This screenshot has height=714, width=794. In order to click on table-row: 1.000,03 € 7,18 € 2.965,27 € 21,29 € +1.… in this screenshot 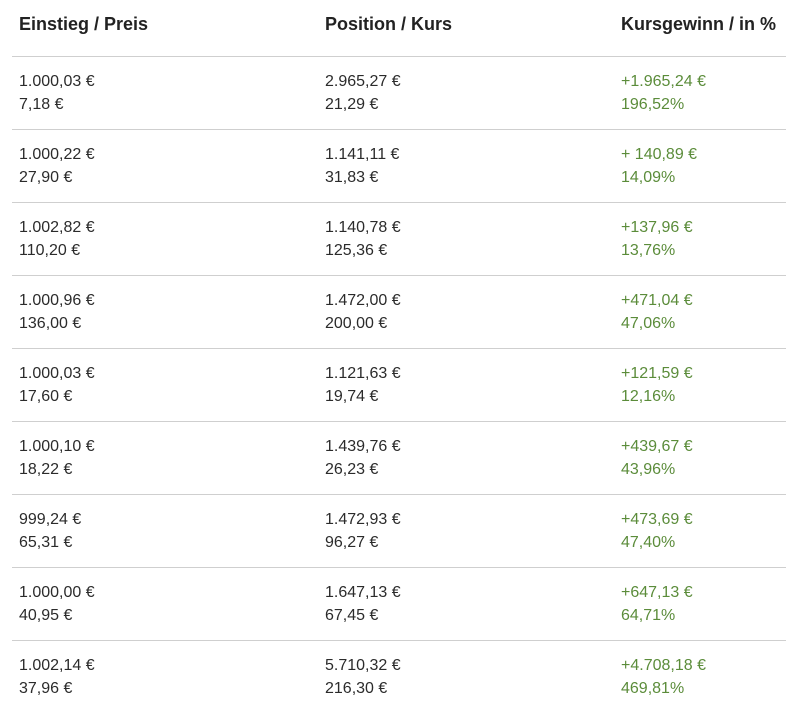, I will do `click(399, 93)`.